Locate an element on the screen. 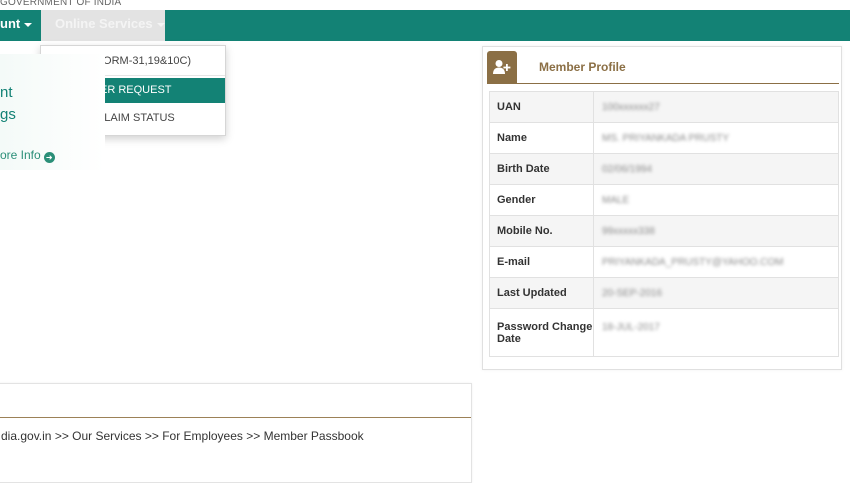 The height and width of the screenshot is (483, 850). account-menu-label: unt is located at coordinates (10, 23).